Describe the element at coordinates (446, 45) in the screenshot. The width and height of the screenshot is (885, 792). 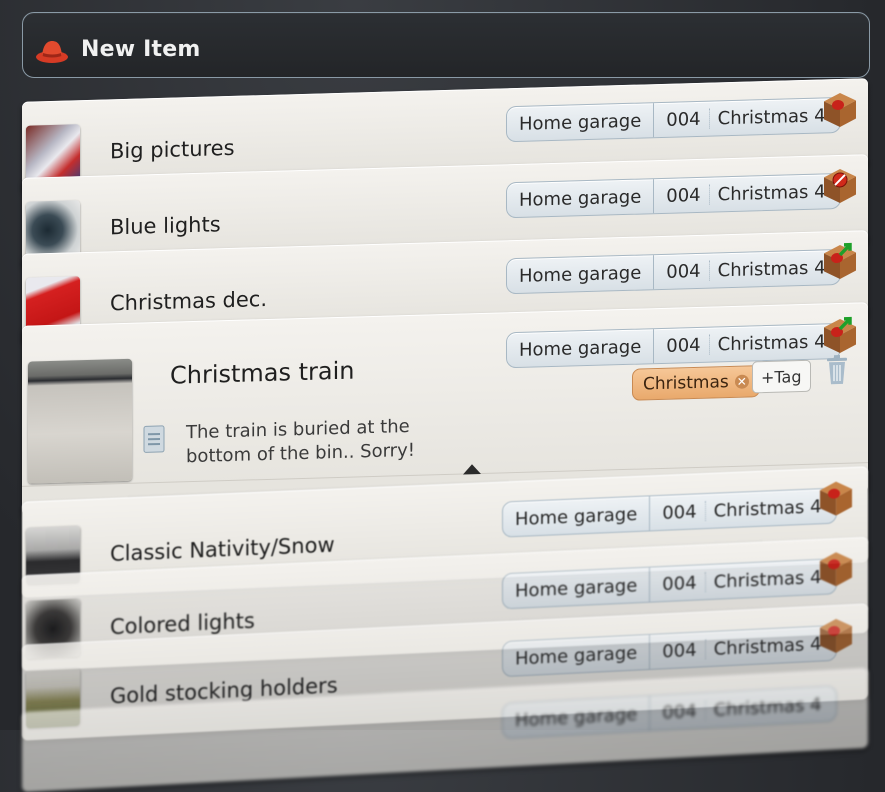
I see `new-item-bar: New Item` at that location.